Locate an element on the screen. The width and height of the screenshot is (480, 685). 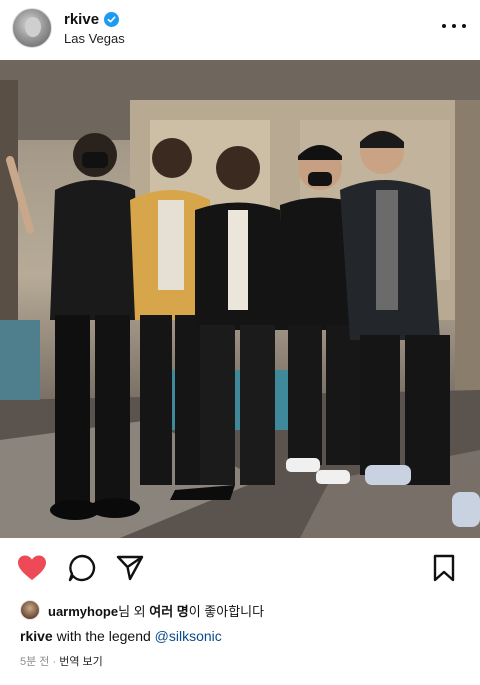
liker-name: uarmyhope is located at coordinates (83, 611).